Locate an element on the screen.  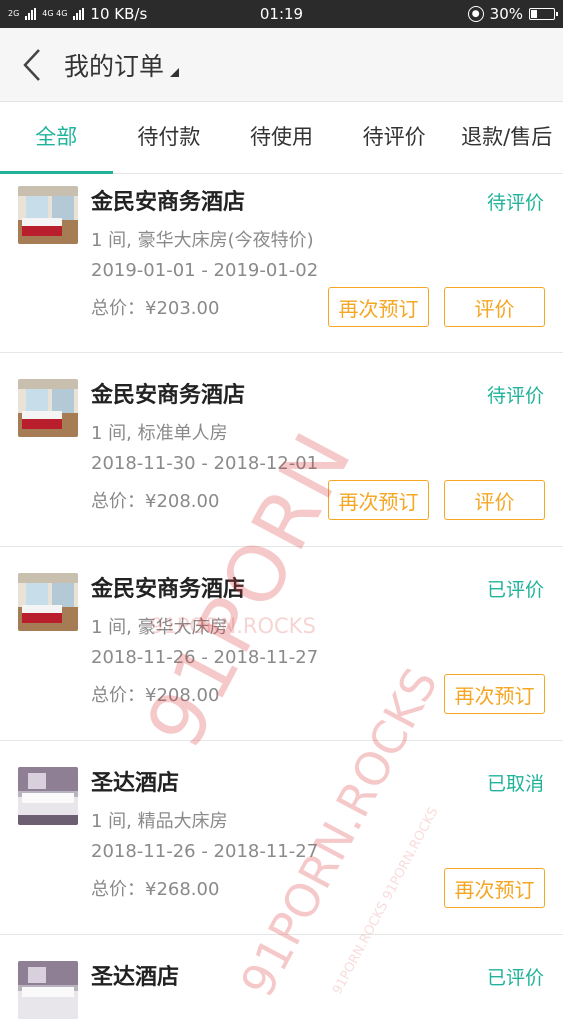
back-arrow-icon is located at coordinates (31, 64).